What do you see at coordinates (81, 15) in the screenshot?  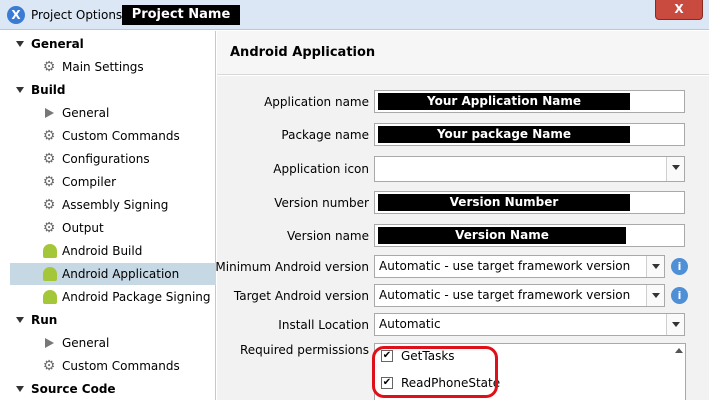 I see `window-title: Project Options -` at bounding box center [81, 15].